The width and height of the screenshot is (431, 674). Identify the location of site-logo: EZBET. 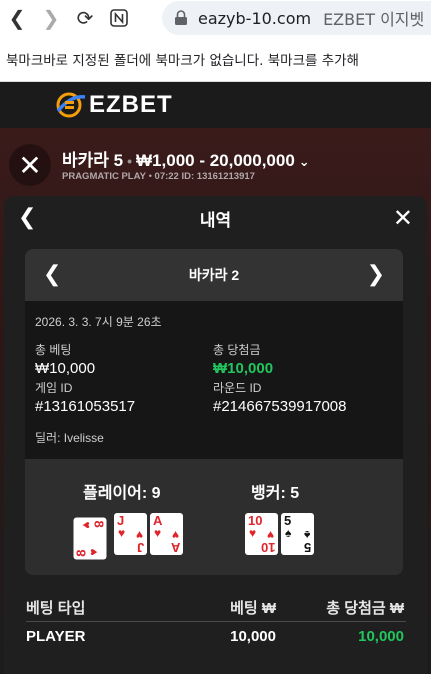
(114, 105).